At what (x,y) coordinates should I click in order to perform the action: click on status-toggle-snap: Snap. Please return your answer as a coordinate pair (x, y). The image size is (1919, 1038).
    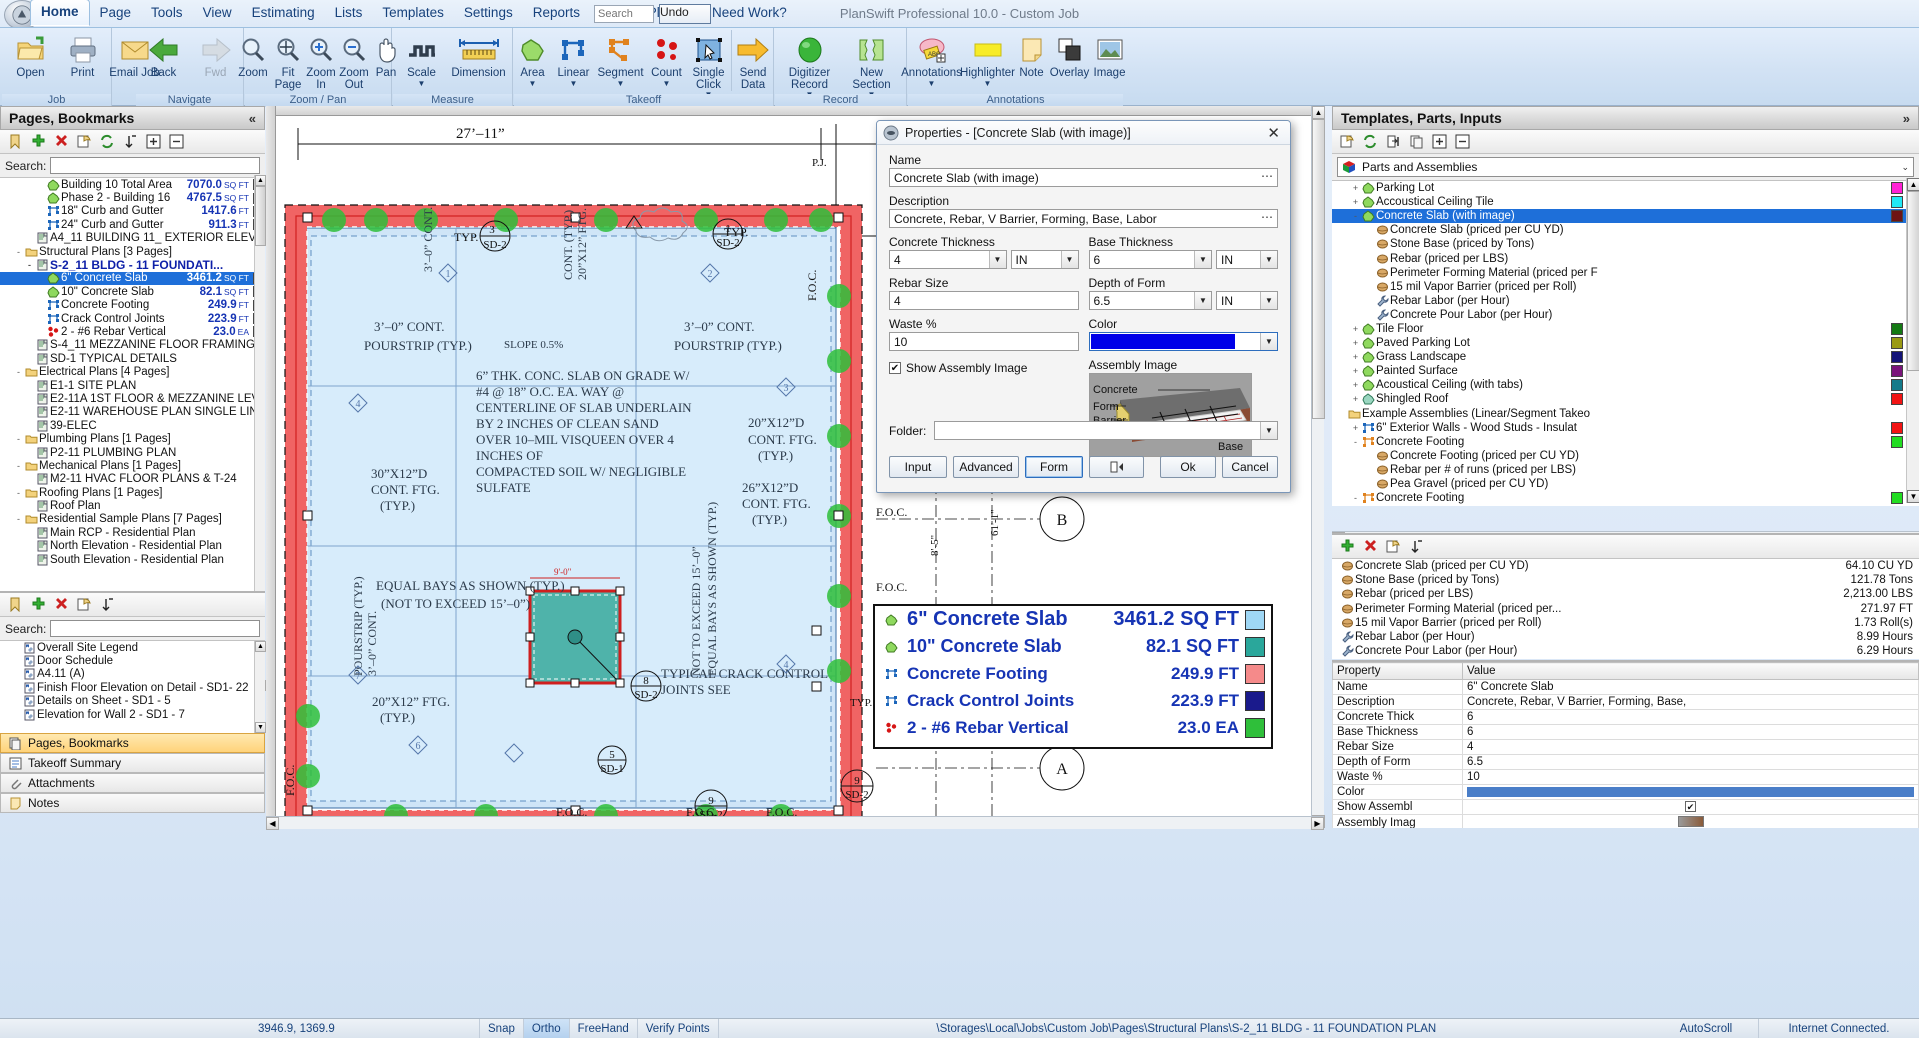
    Looking at the image, I should click on (502, 1028).